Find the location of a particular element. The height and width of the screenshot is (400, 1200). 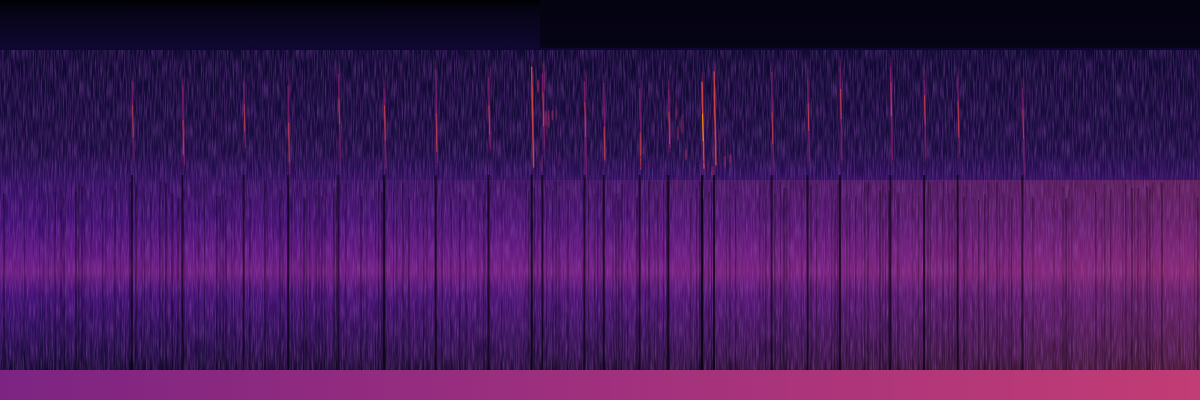

spectrogram-bottom-band is located at coordinates (600, 385).